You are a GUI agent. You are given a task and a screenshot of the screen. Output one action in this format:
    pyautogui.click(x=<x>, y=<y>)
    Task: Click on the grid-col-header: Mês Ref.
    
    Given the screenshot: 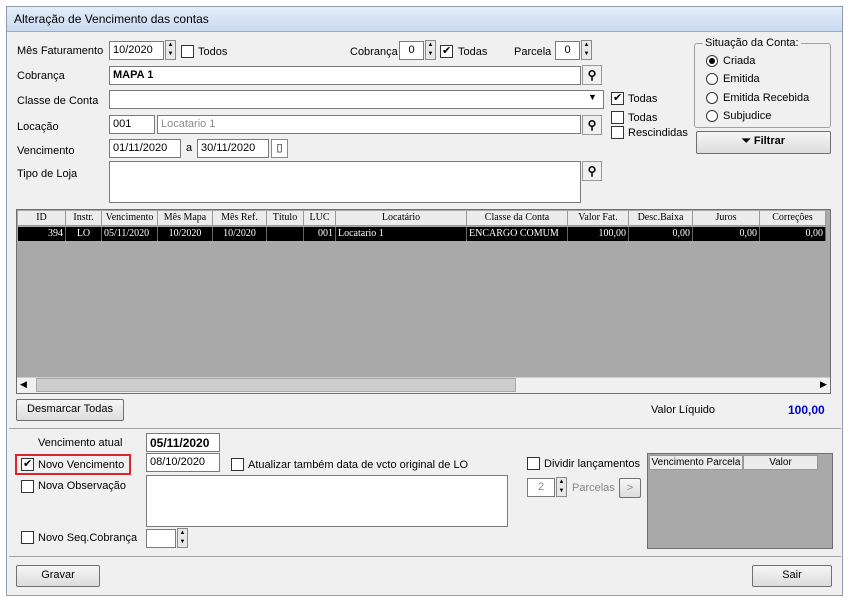 What is the action you would take?
    pyautogui.click(x=240, y=218)
    